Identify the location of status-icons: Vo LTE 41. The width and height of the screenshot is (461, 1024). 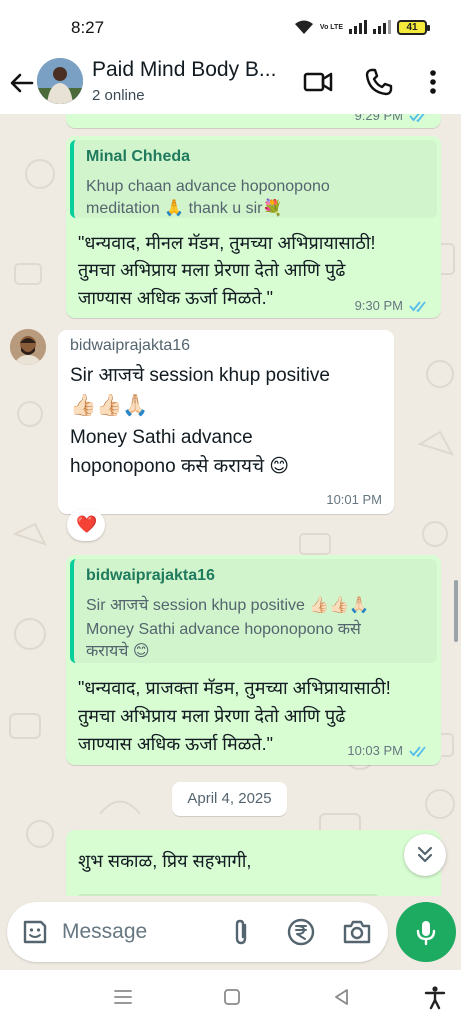
(362, 27).